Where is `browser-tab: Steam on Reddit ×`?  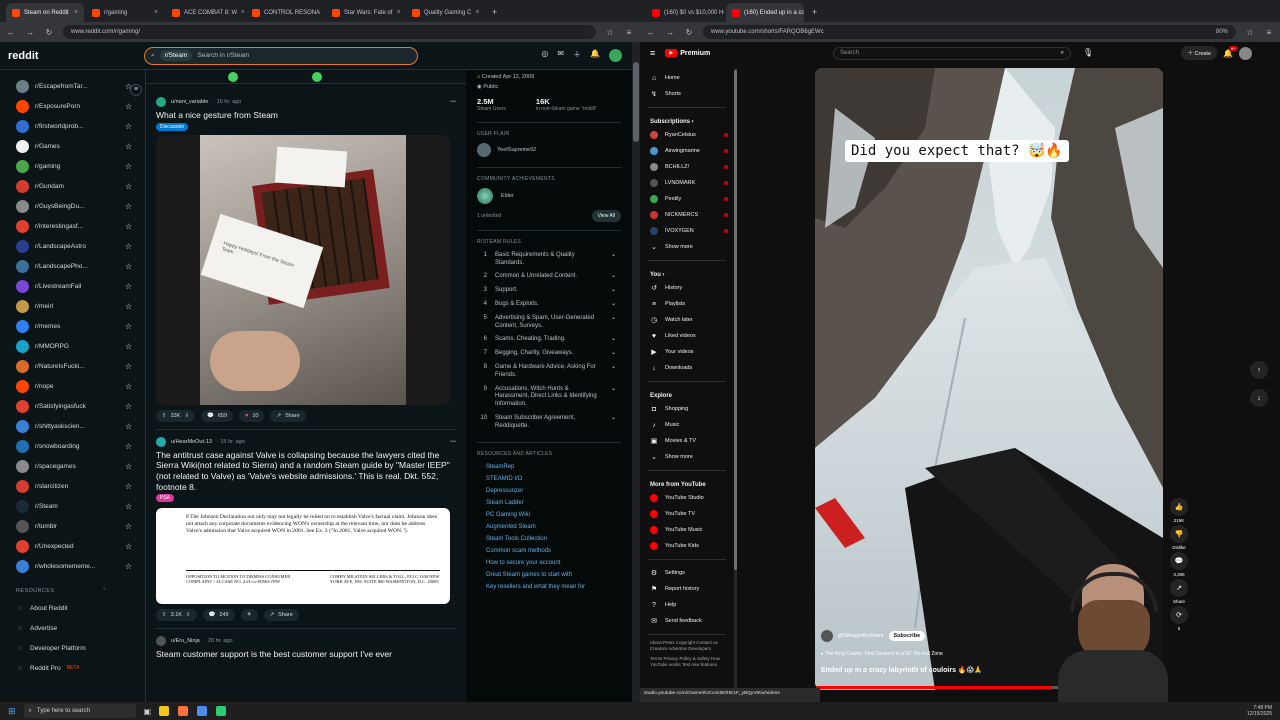 browser-tab: Steam on Reddit × is located at coordinates (45, 12).